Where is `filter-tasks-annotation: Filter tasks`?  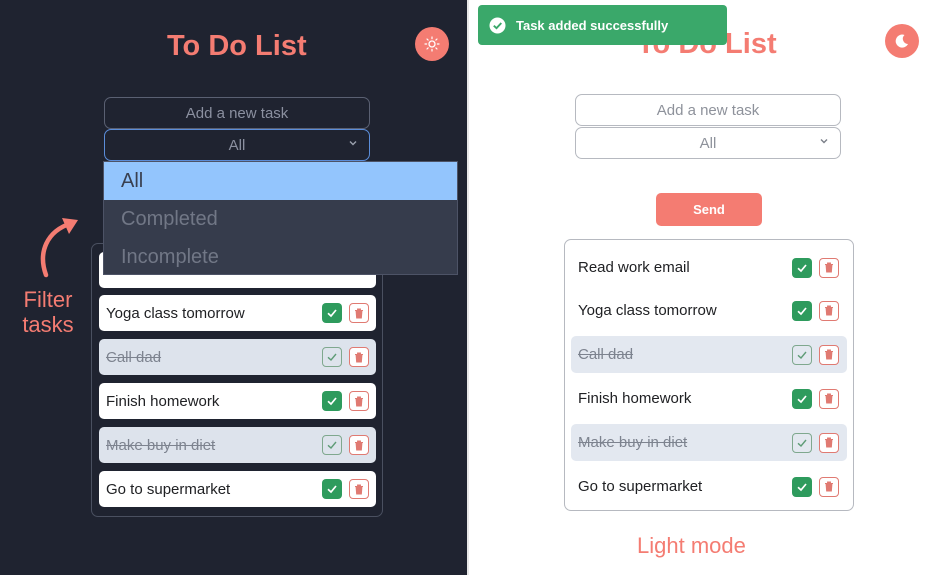
filter-tasks-annotation: Filter tasks is located at coordinates (48, 312).